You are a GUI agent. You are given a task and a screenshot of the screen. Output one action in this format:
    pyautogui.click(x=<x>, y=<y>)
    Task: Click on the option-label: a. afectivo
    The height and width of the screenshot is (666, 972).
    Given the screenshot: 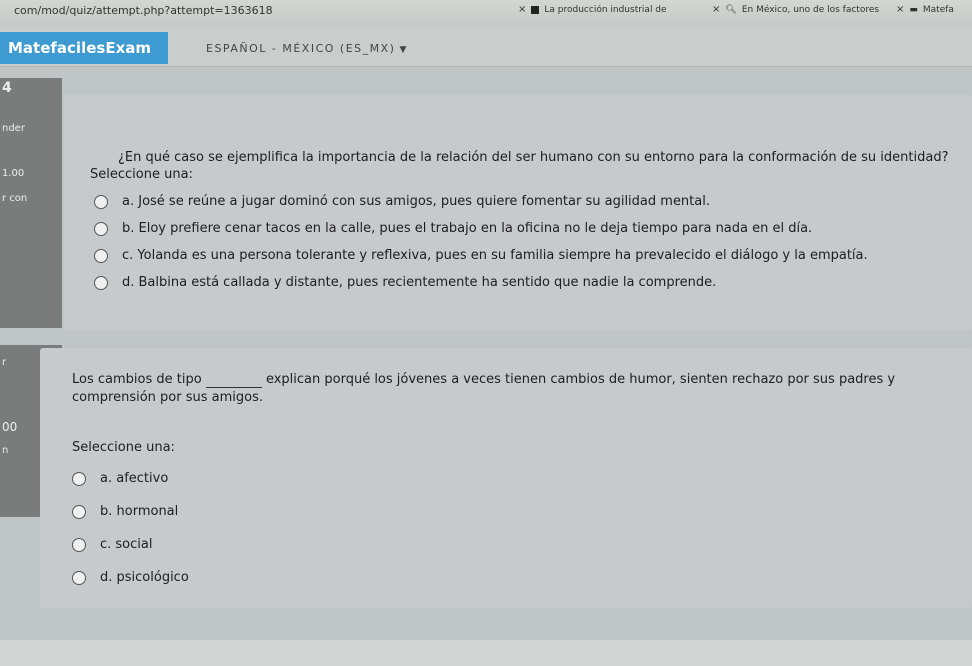 What is the action you would take?
    pyautogui.click(x=134, y=478)
    